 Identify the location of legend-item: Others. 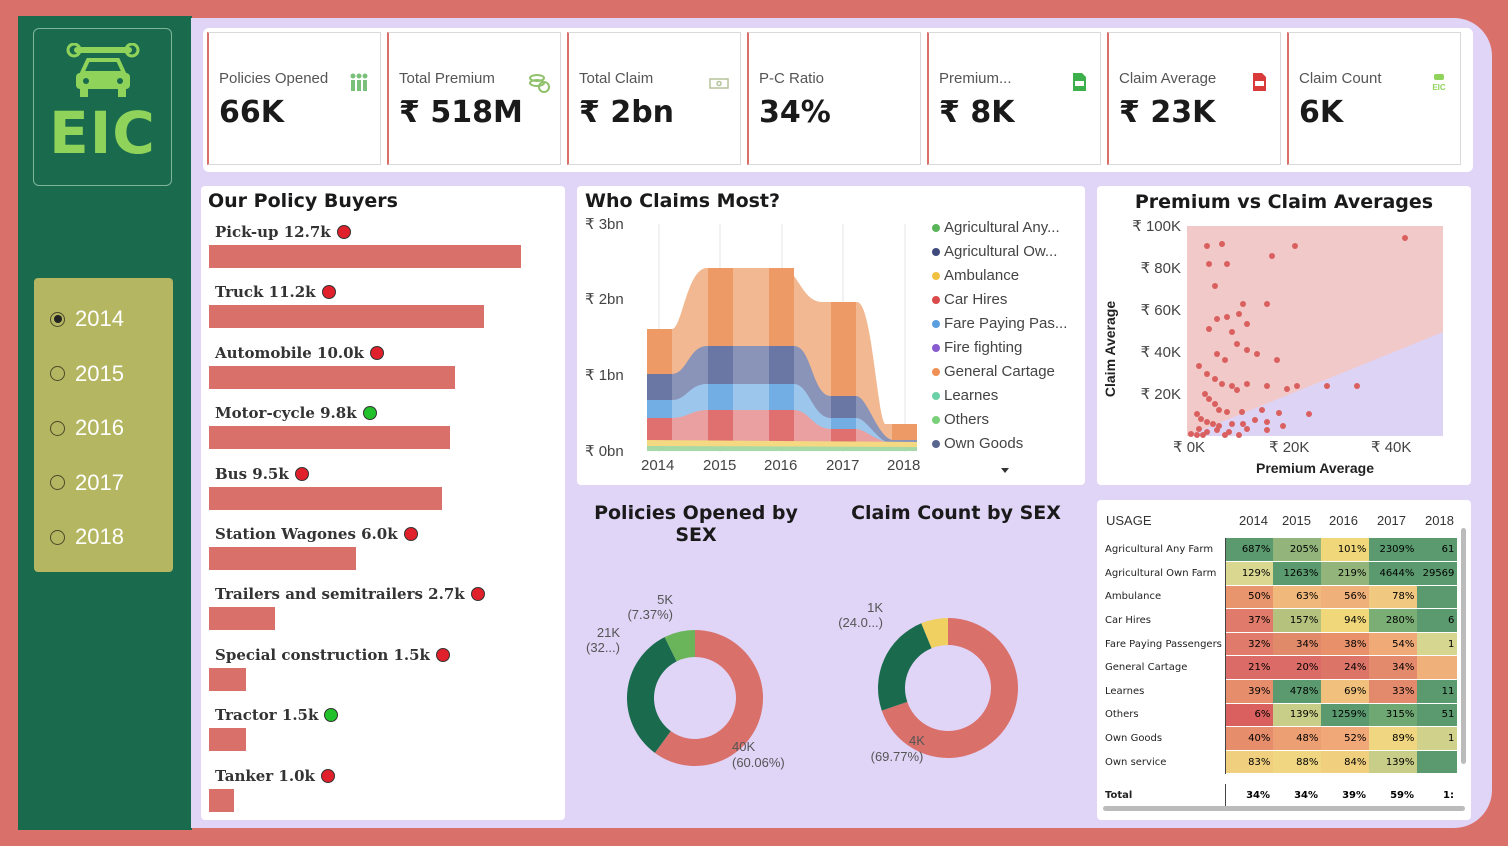
(960, 419).